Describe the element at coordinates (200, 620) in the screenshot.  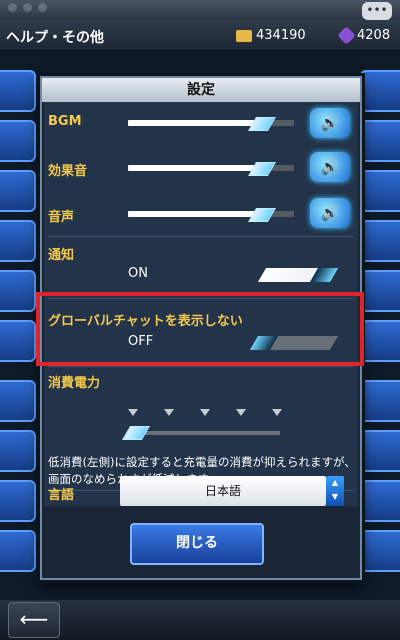
I see `bottom-bar` at that location.